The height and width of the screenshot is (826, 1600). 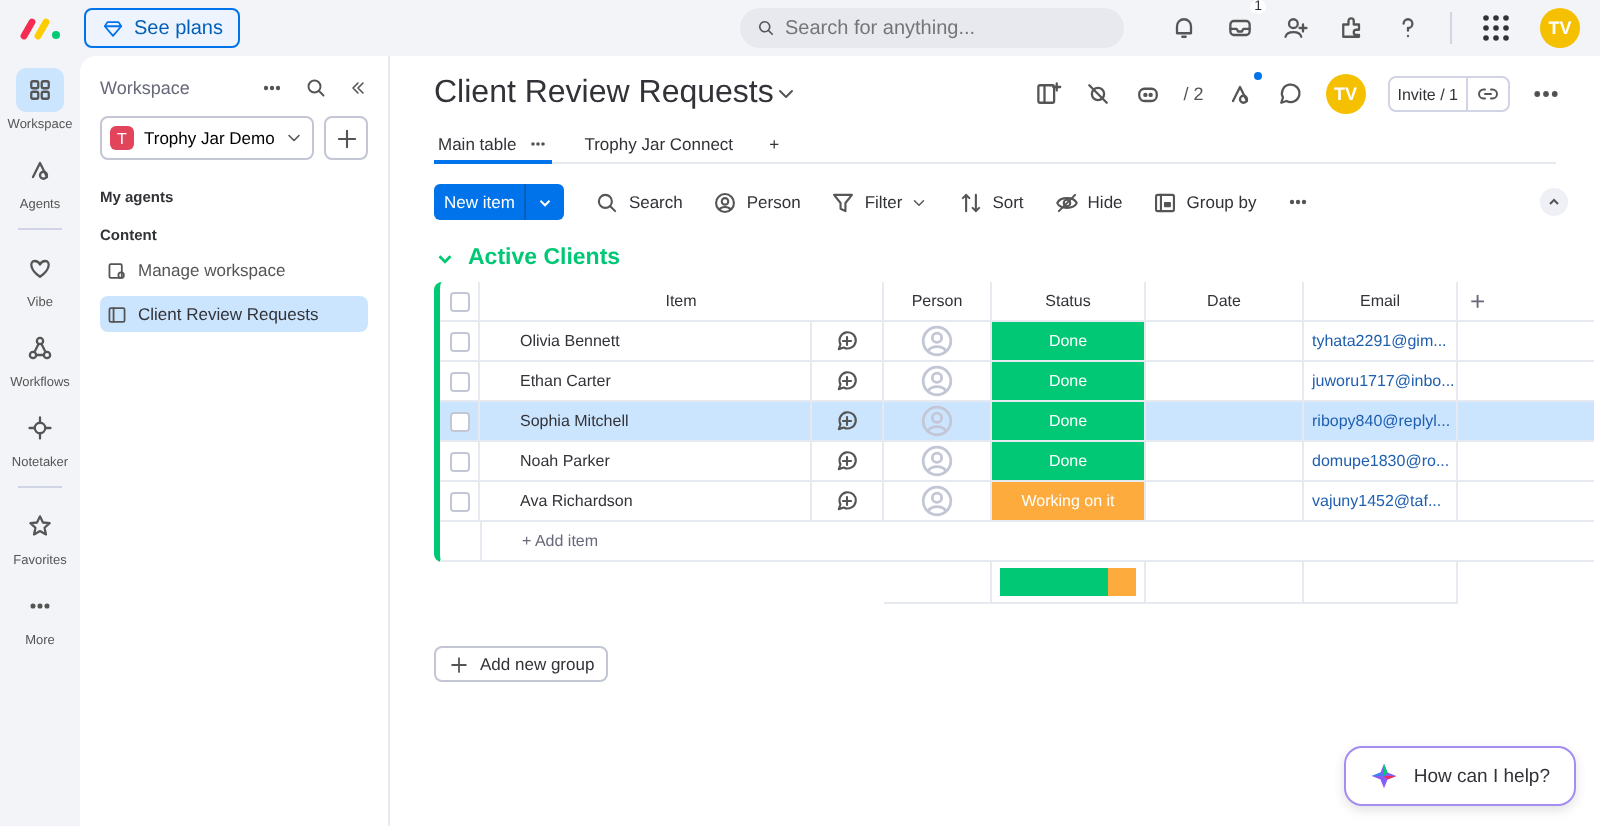 I want to click on grid-icon, so click(x=40, y=90).